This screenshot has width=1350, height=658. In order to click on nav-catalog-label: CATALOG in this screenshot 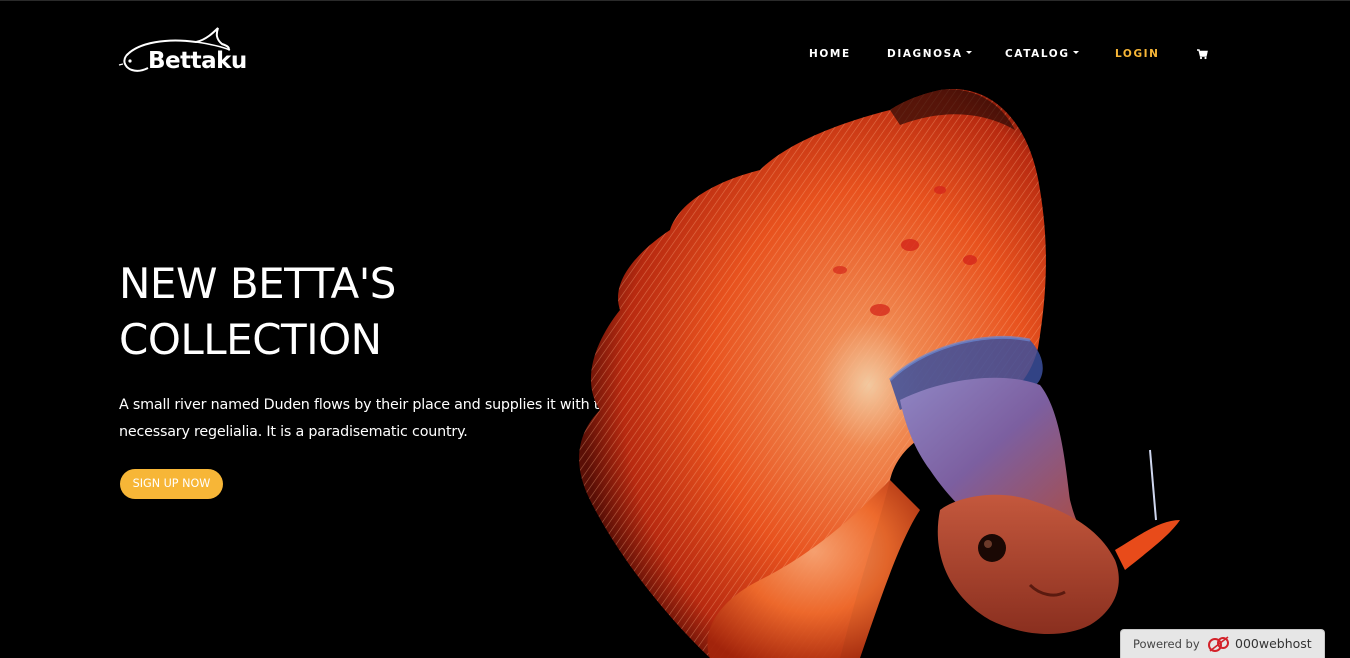, I will do `click(1037, 54)`.